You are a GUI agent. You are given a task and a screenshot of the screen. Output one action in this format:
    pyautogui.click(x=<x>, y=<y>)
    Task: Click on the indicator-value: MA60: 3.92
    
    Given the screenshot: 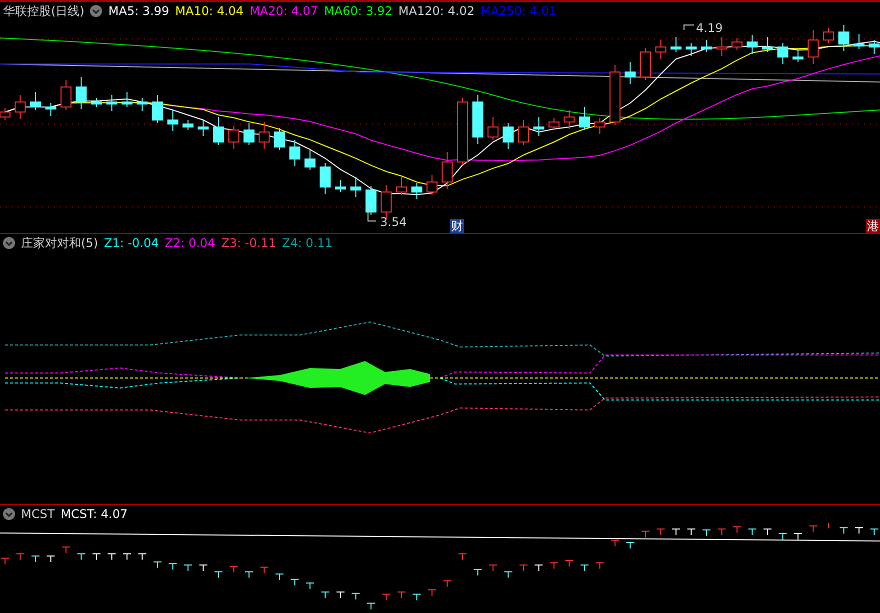 What is the action you would take?
    pyautogui.click(x=358, y=11)
    